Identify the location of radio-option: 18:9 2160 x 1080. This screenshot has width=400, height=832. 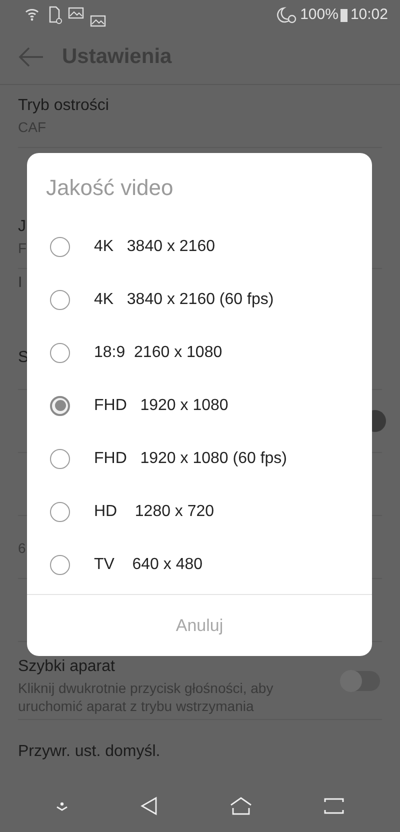
(199, 352).